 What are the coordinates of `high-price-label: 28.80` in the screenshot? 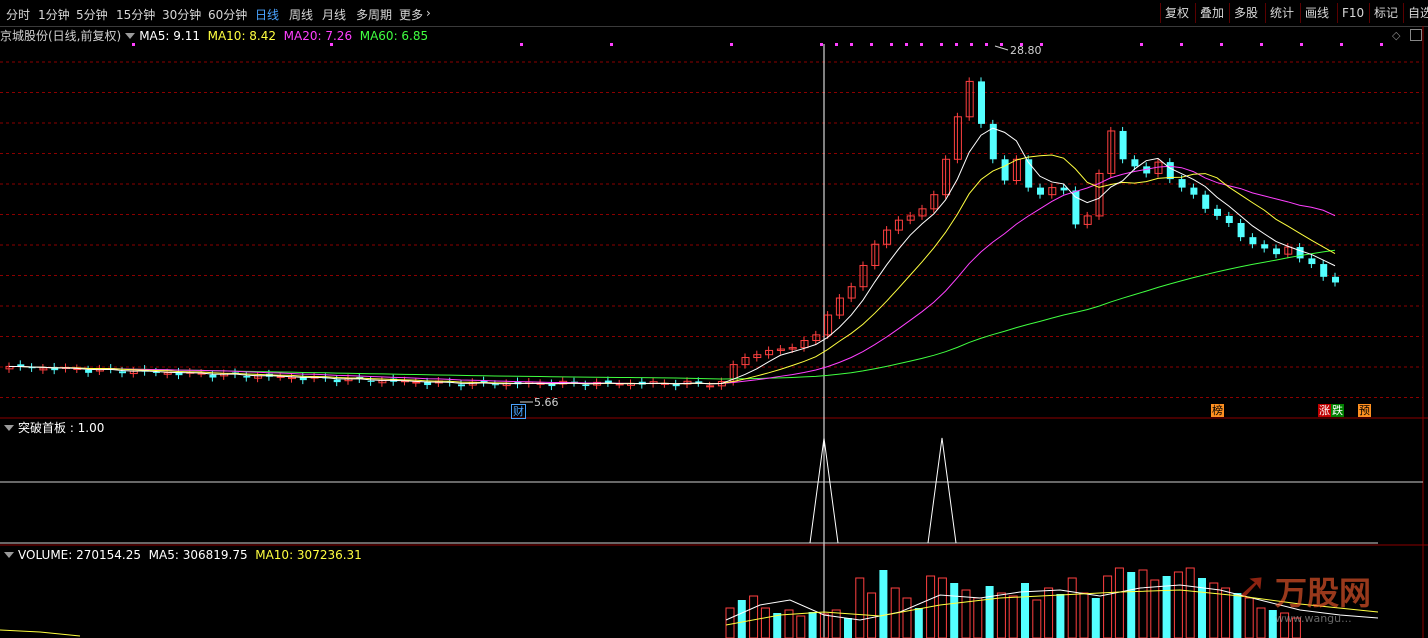 It's located at (1026, 50).